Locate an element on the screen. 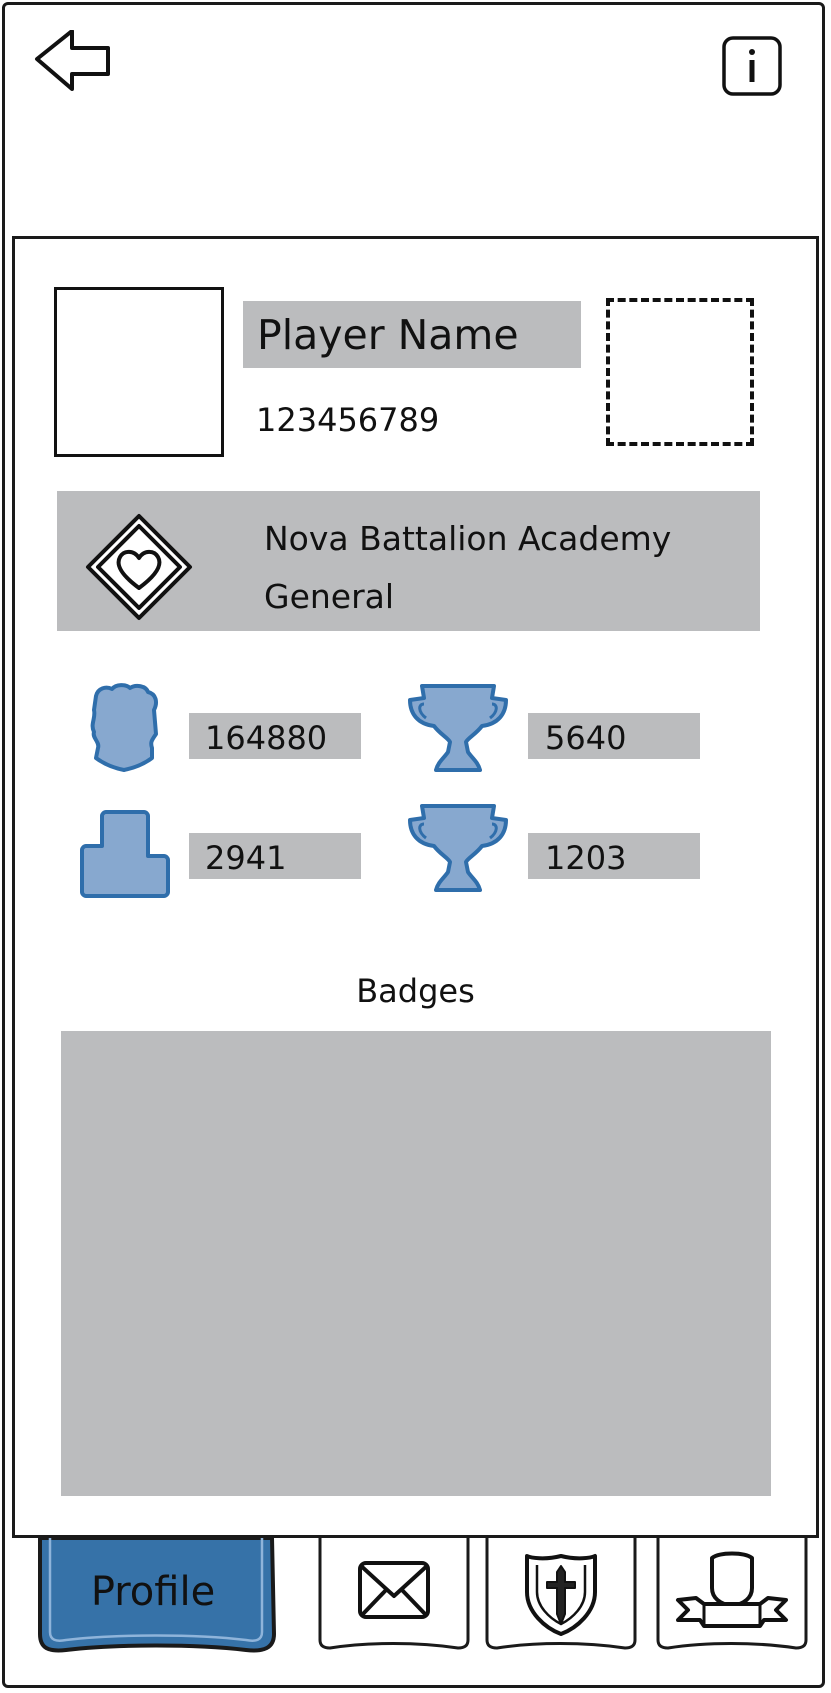 The height and width of the screenshot is (1693, 831). tab-battle-frame is located at coordinates (561, 1594).